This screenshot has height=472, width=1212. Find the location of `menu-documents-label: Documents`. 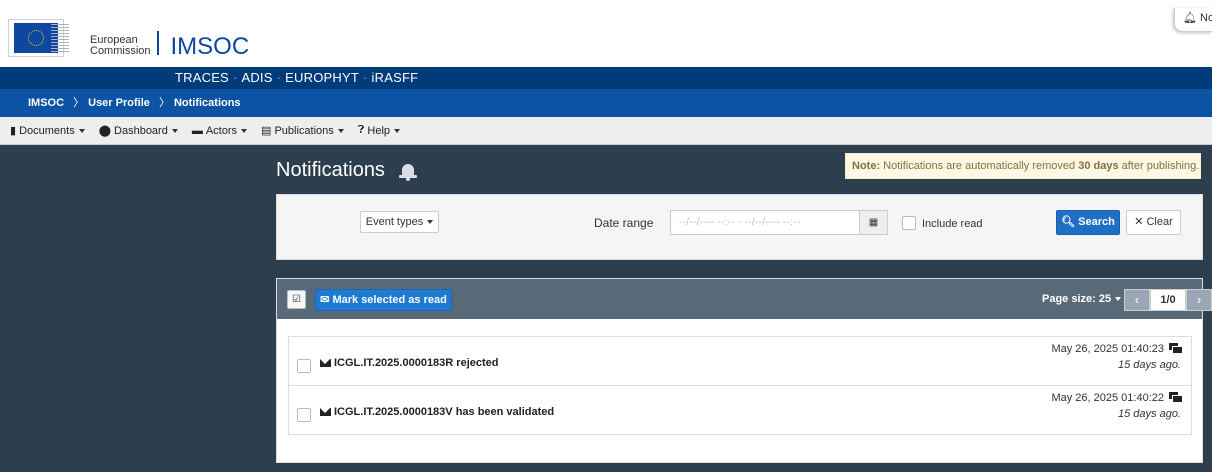

menu-documents-label: Documents is located at coordinates (47, 130).